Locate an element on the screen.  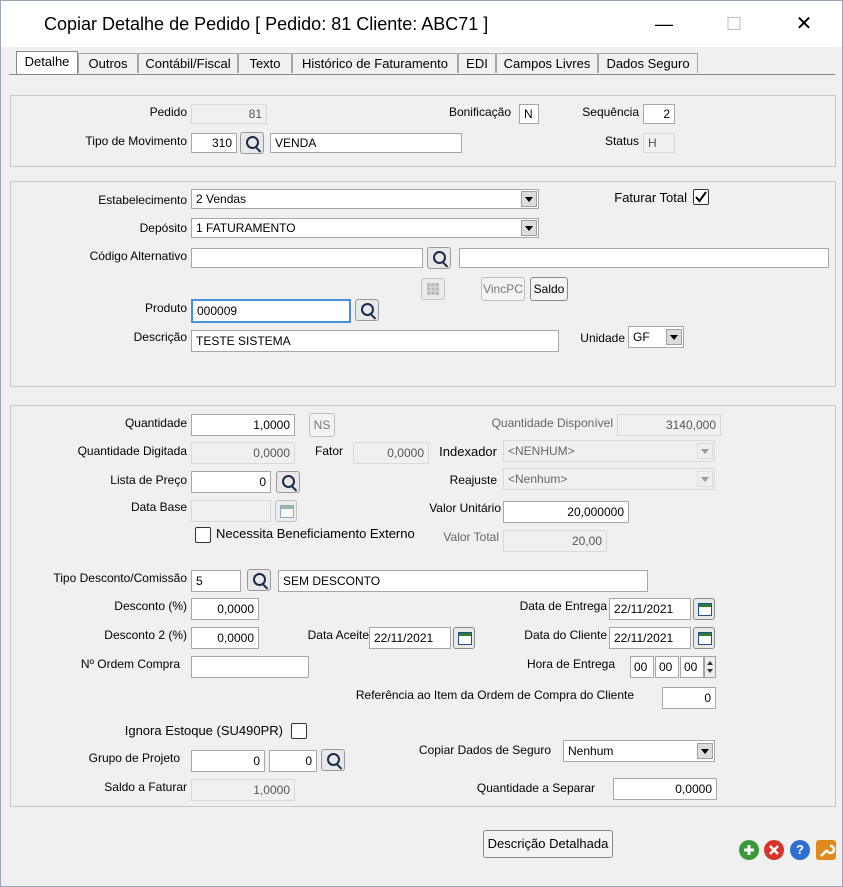
bonificacao-label: Bonificação is located at coordinates (479, 112).